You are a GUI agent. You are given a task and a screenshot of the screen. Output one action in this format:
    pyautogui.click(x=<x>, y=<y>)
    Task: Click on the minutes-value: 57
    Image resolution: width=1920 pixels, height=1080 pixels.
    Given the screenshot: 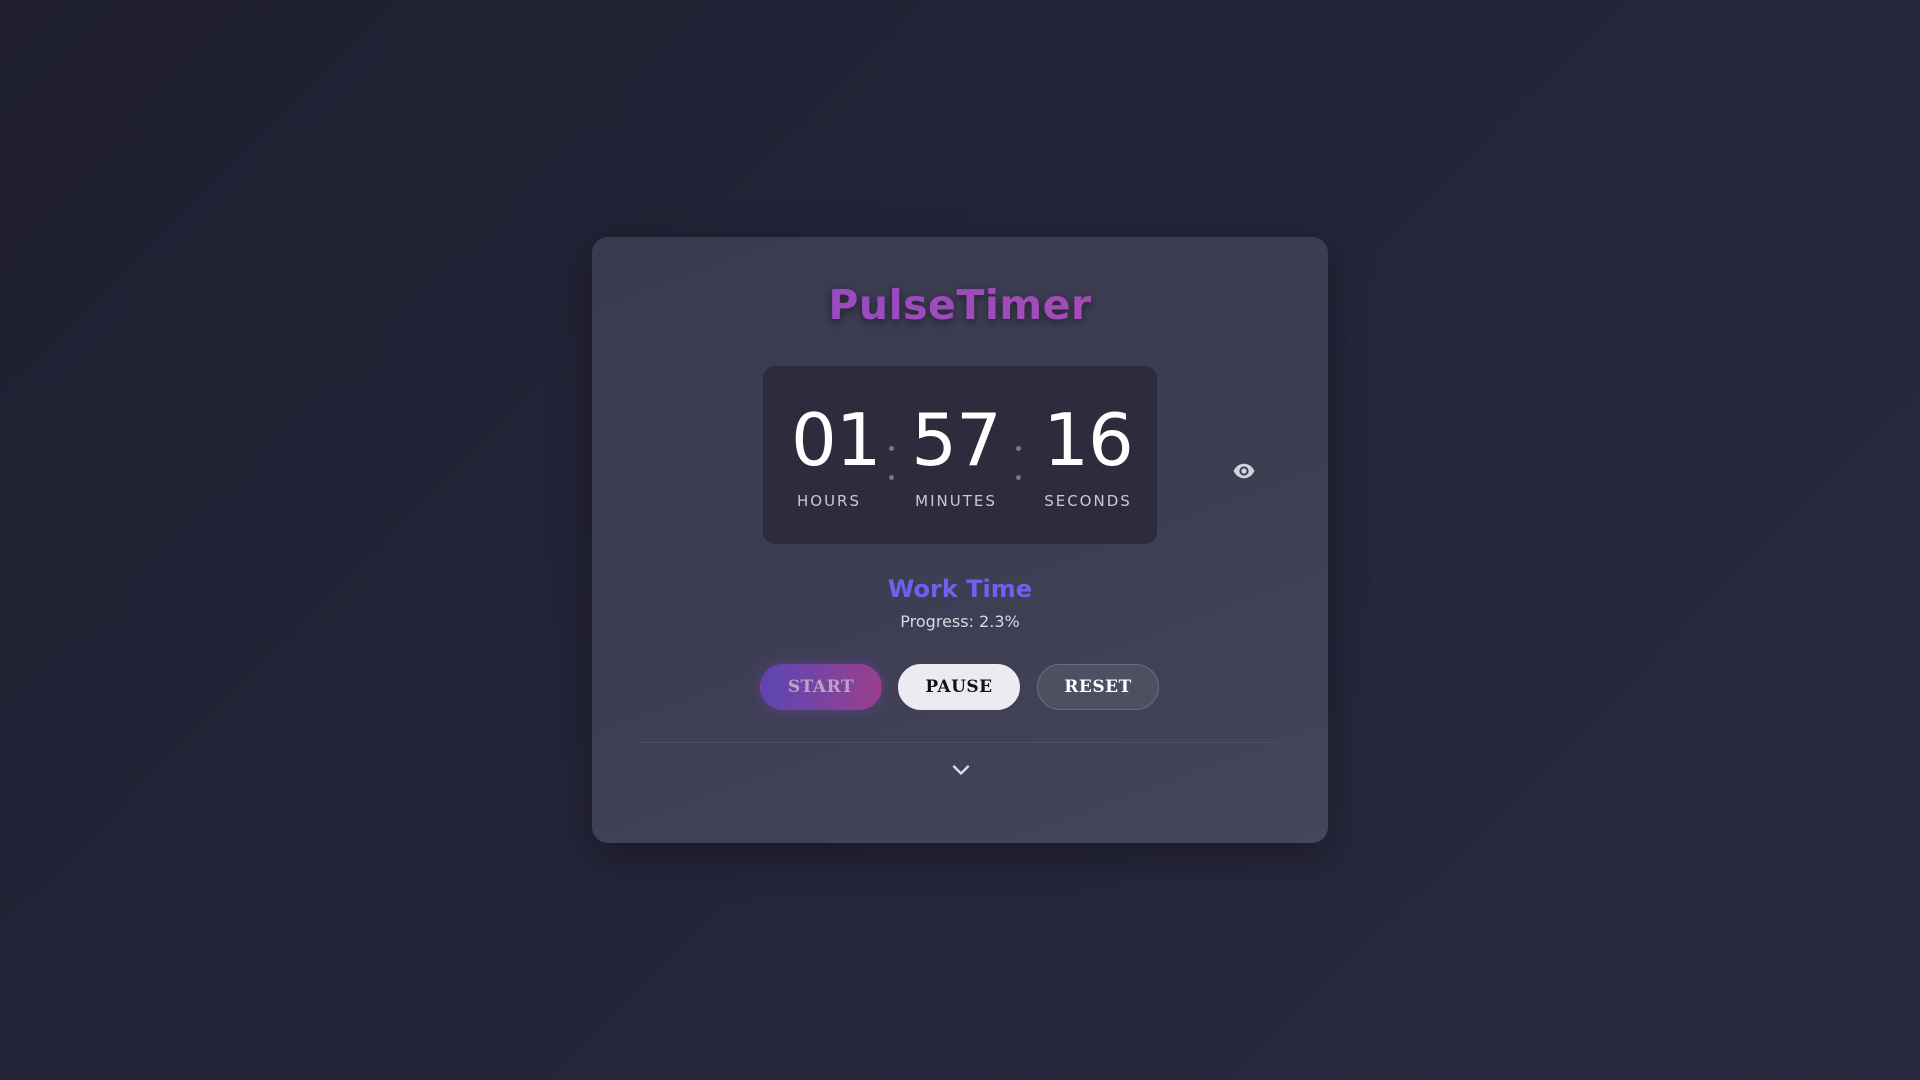 What is the action you would take?
    pyautogui.click(x=956, y=440)
    